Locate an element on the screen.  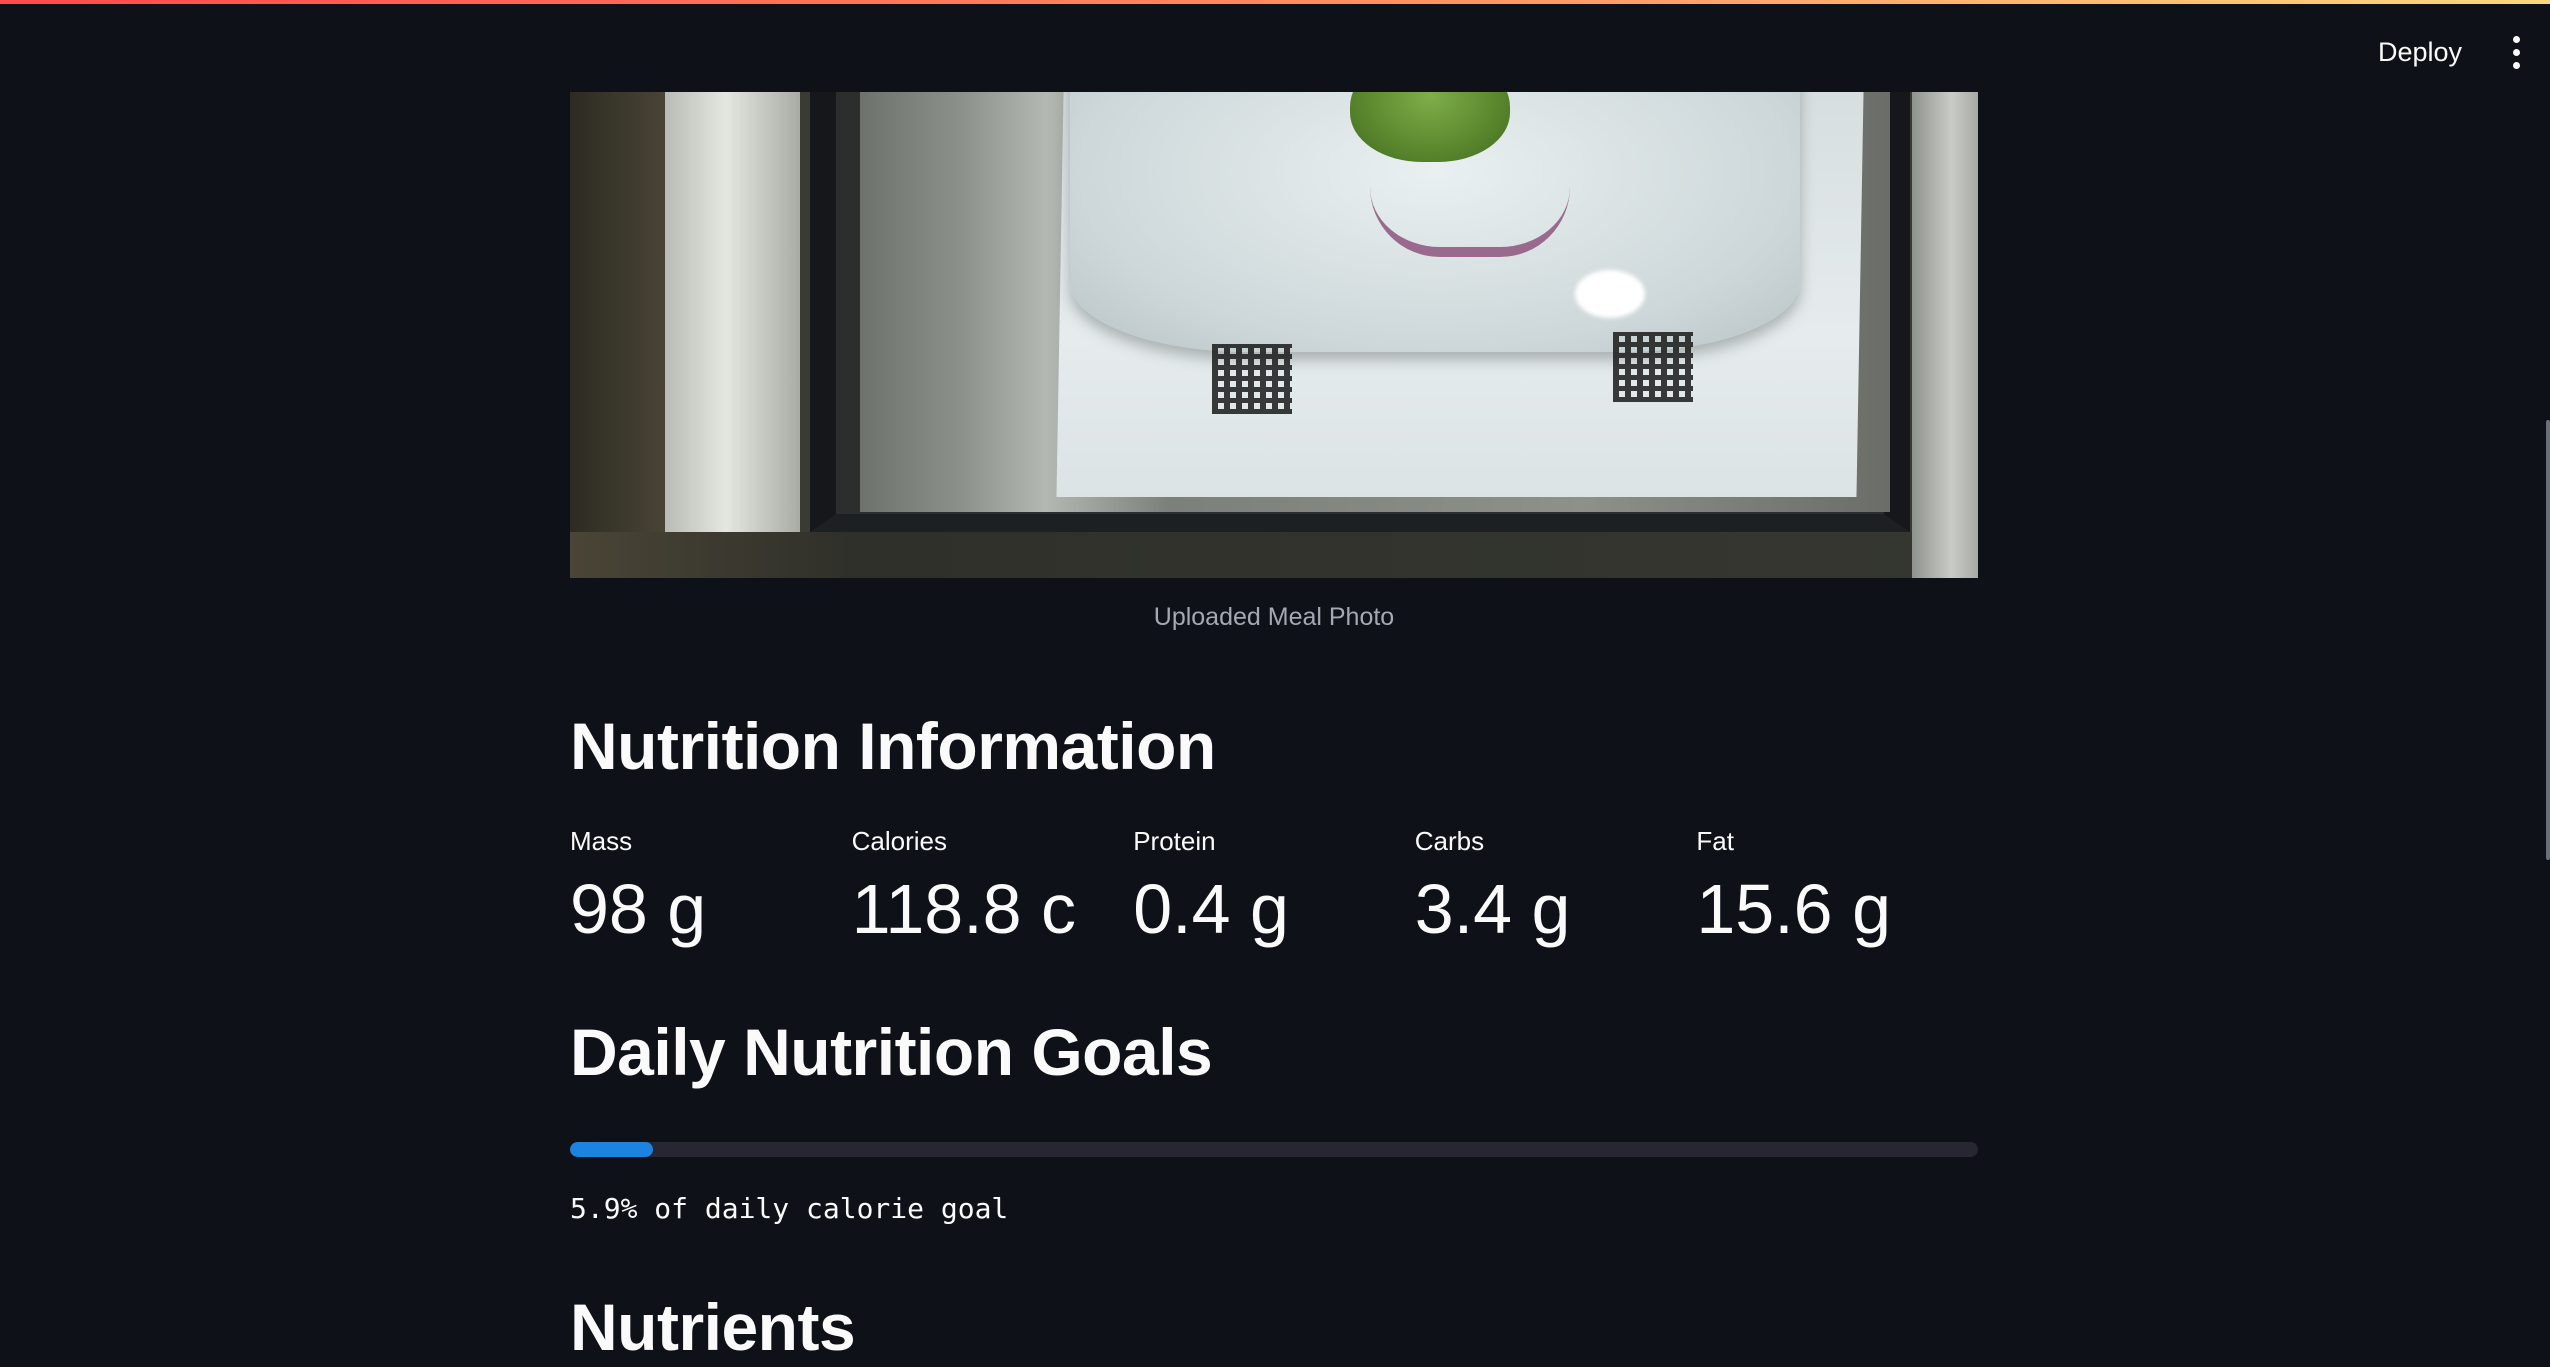
metric-label: Mass is located at coordinates (601, 841).